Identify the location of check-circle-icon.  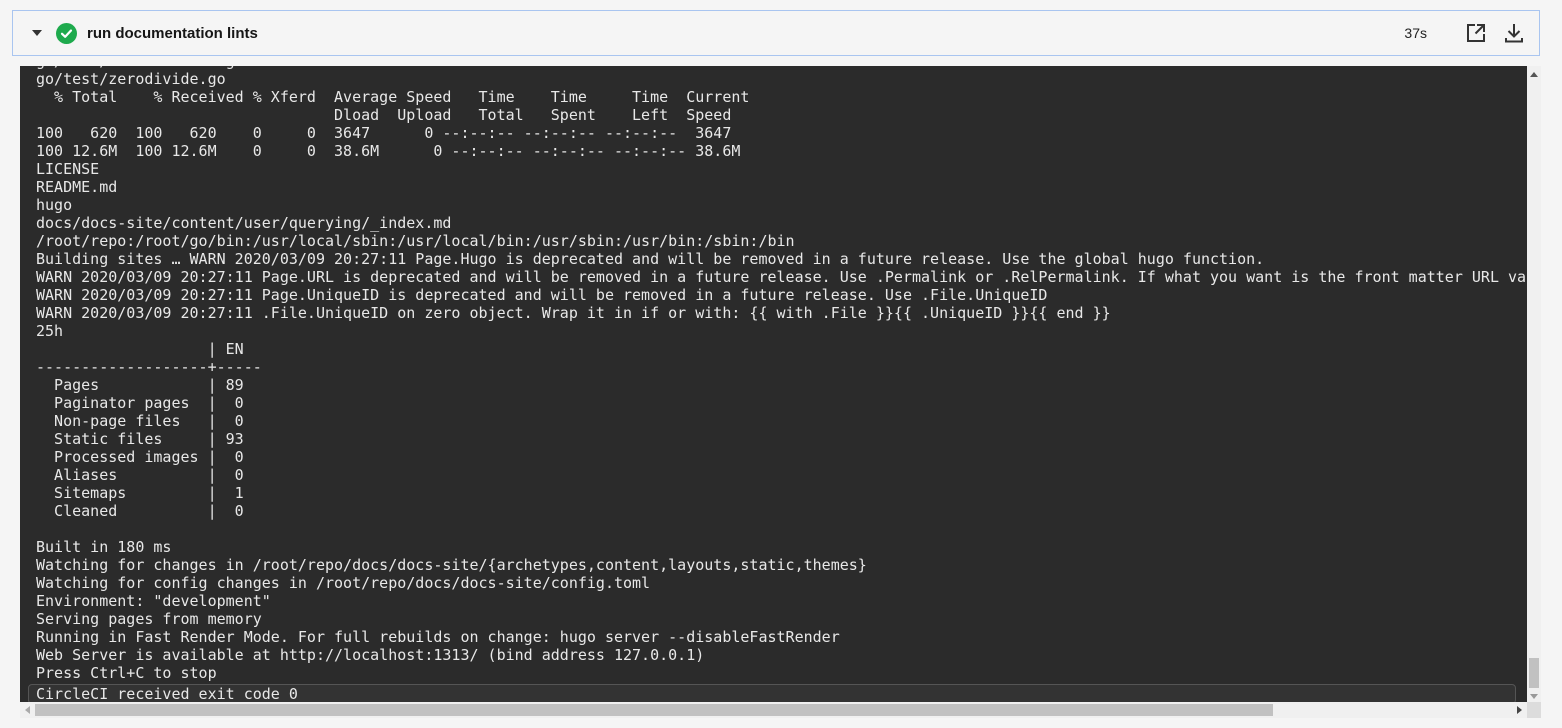
(66, 33).